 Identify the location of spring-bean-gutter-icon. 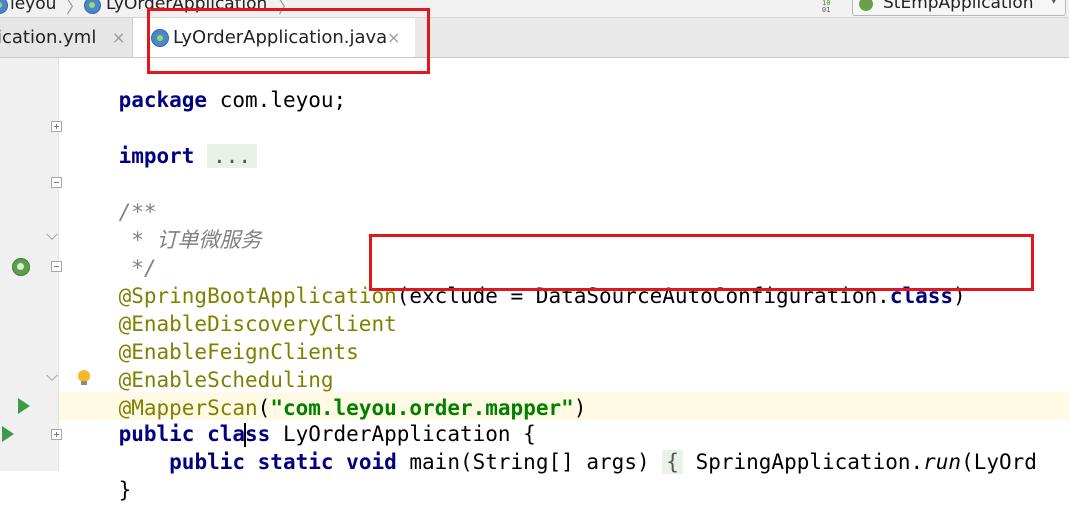
(21, 267).